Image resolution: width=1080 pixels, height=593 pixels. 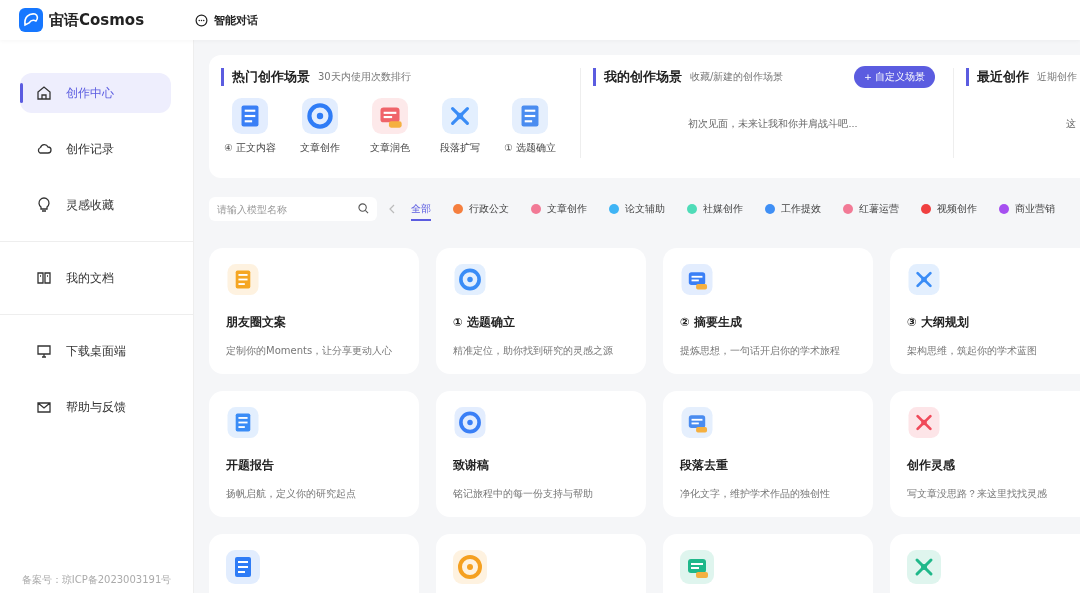 What do you see at coordinates (523, 494) in the screenshot?
I see `card-description: 铭记旅程中的每一份支持与帮助` at bounding box center [523, 494].